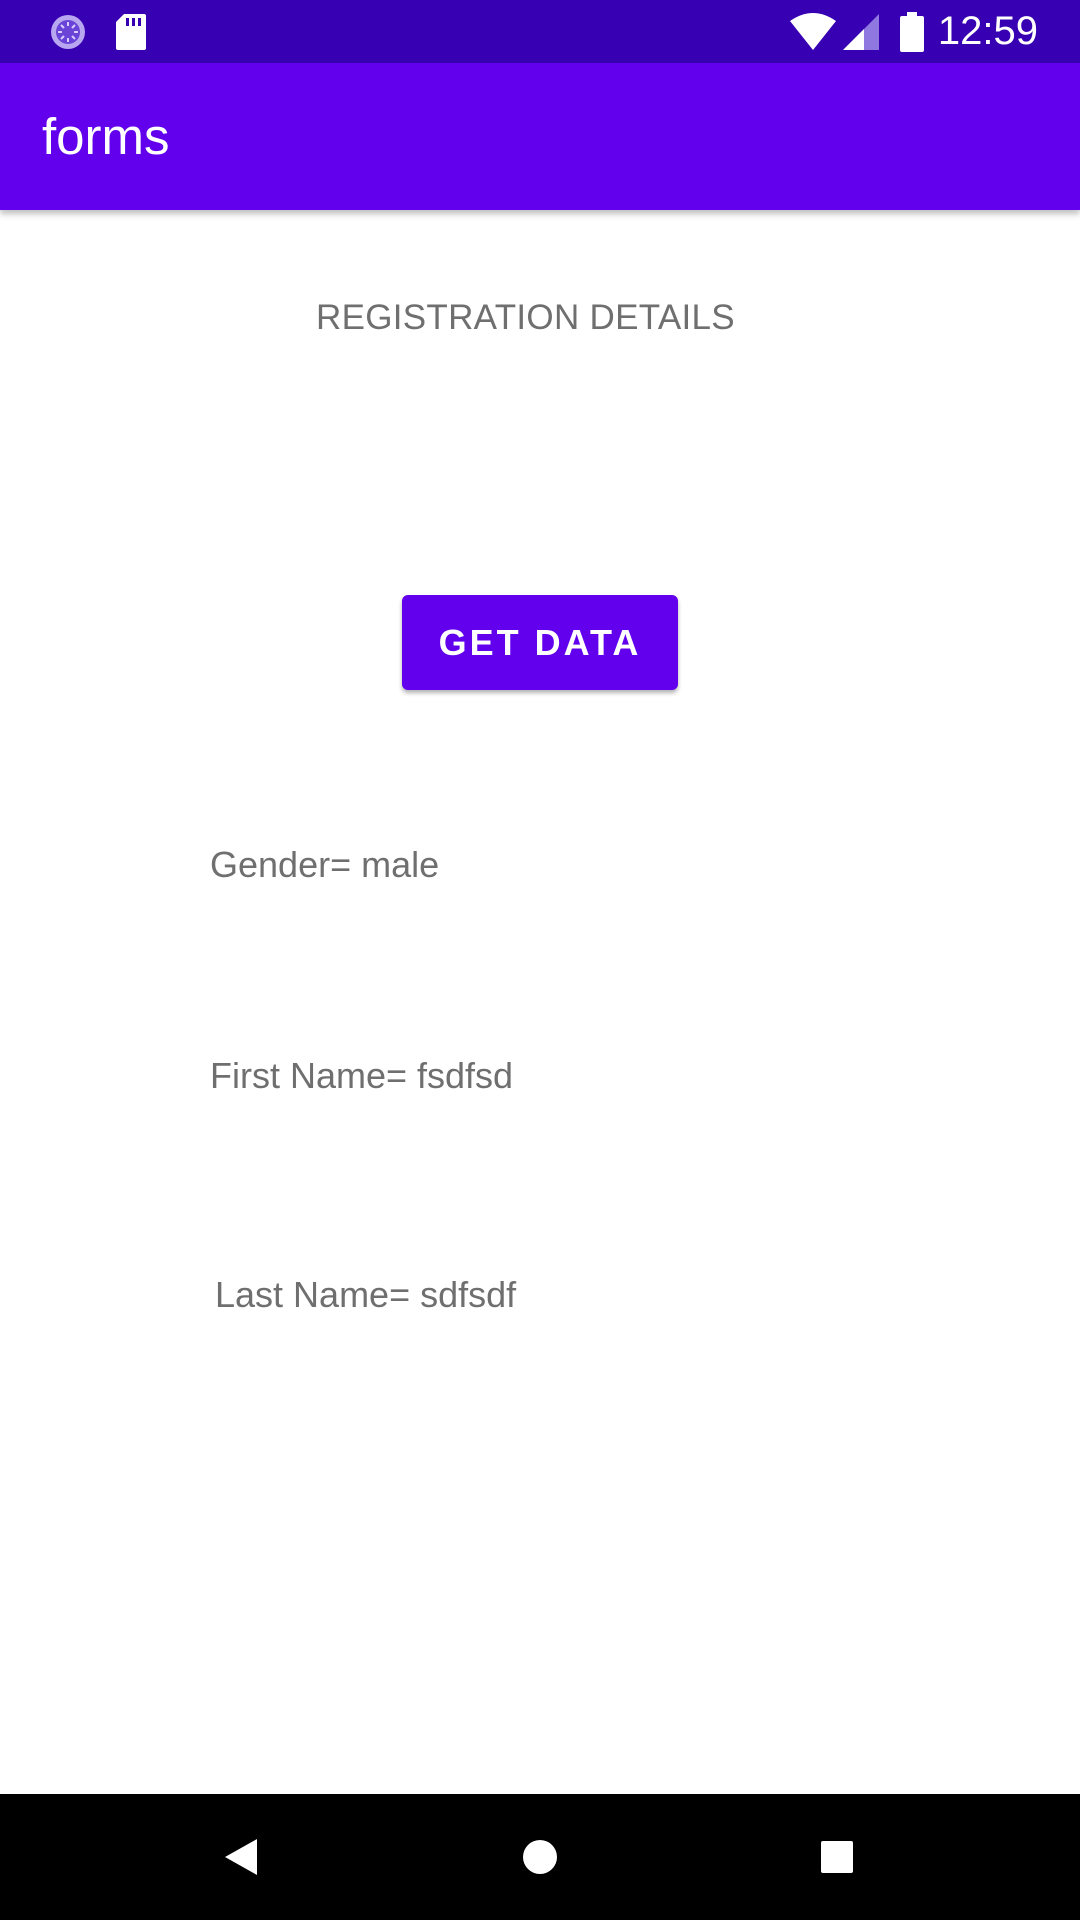 The image size is (1080, 1920). What do you see at coordinates (912, 31) in the screenshot?
I see `battery-icon` at bounding box center [912, 31].